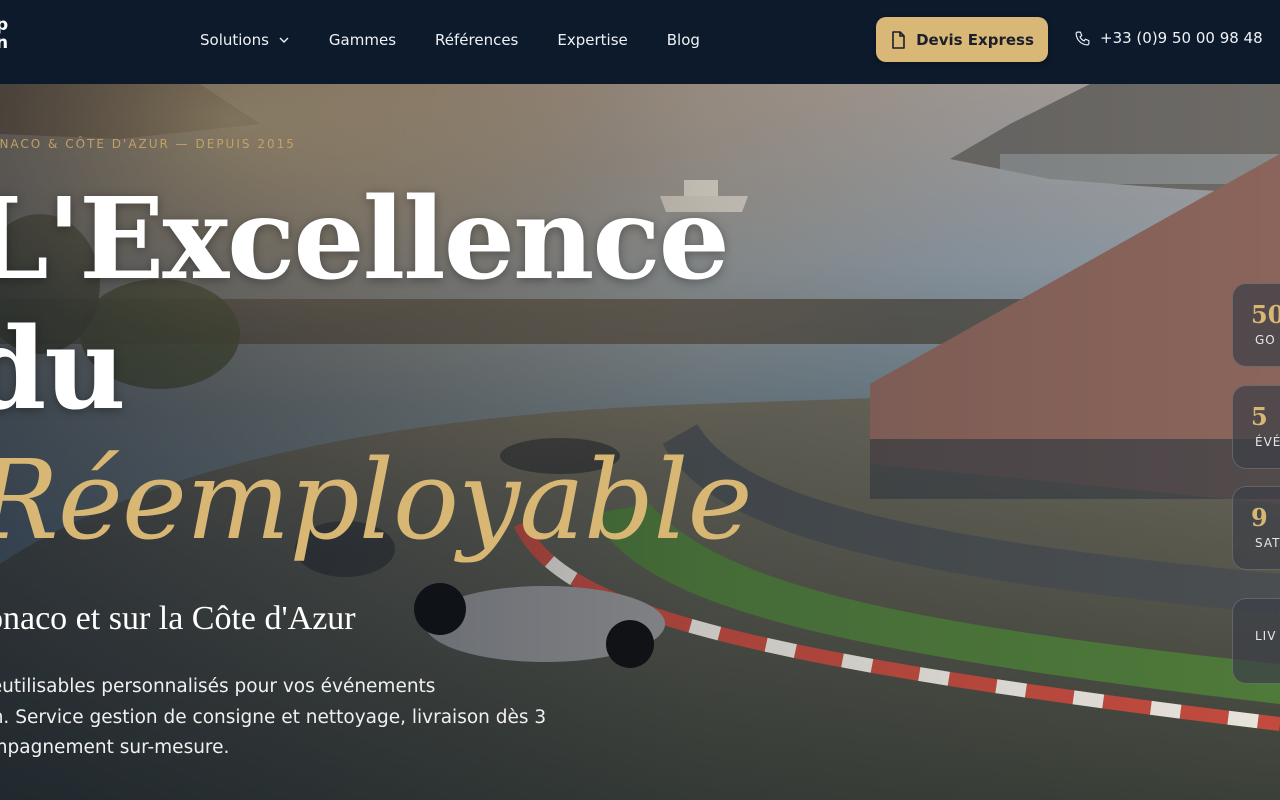 The width and height of the screenshot is (1280, 800). I want to click on hero-title-line-1: L'Excellence, so click(365, 239).